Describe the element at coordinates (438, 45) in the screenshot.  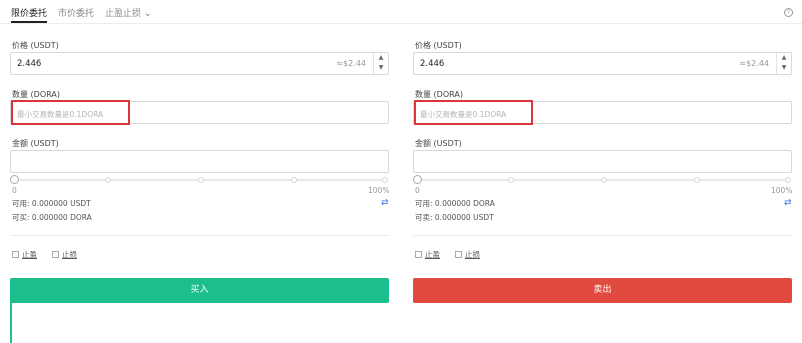
I see `sell-price-label: 价格 (USDT)` at that location.